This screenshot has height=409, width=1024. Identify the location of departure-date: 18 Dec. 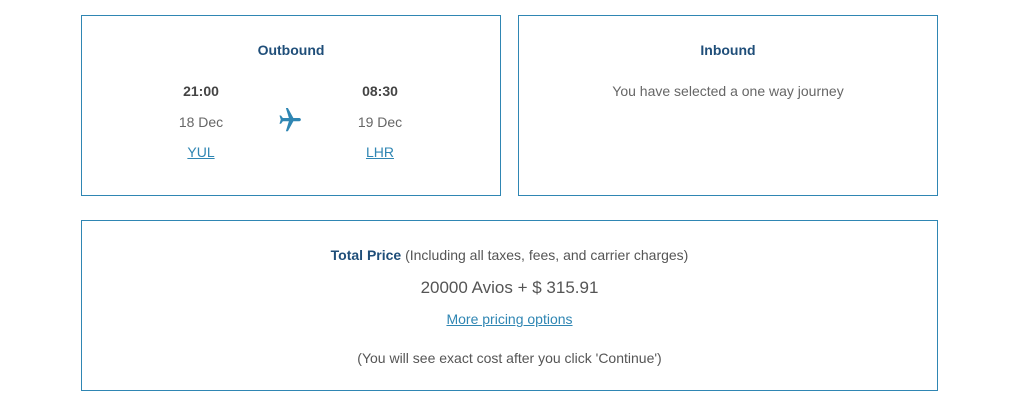
(201, 122).